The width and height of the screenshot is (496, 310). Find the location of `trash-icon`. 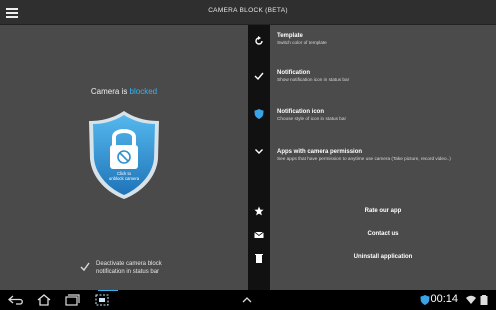

trash-icon is located at coordinates (259, 258).